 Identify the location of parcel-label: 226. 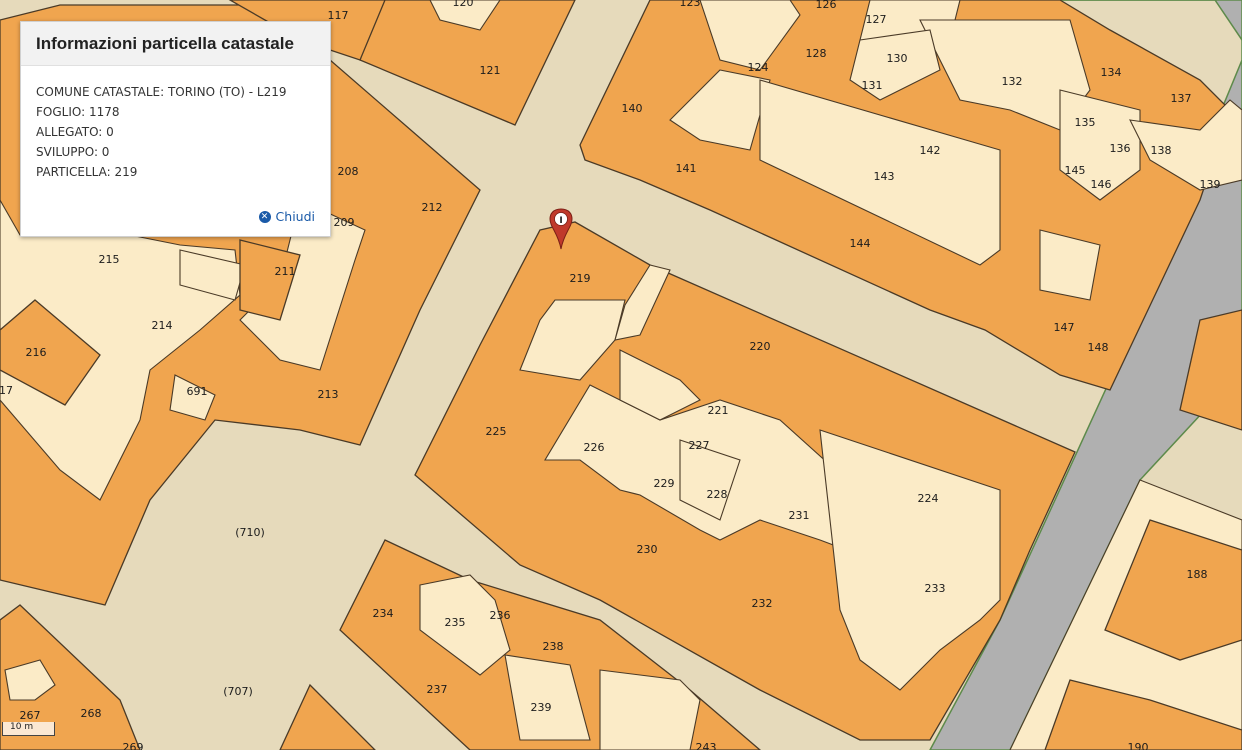
(594, 447).